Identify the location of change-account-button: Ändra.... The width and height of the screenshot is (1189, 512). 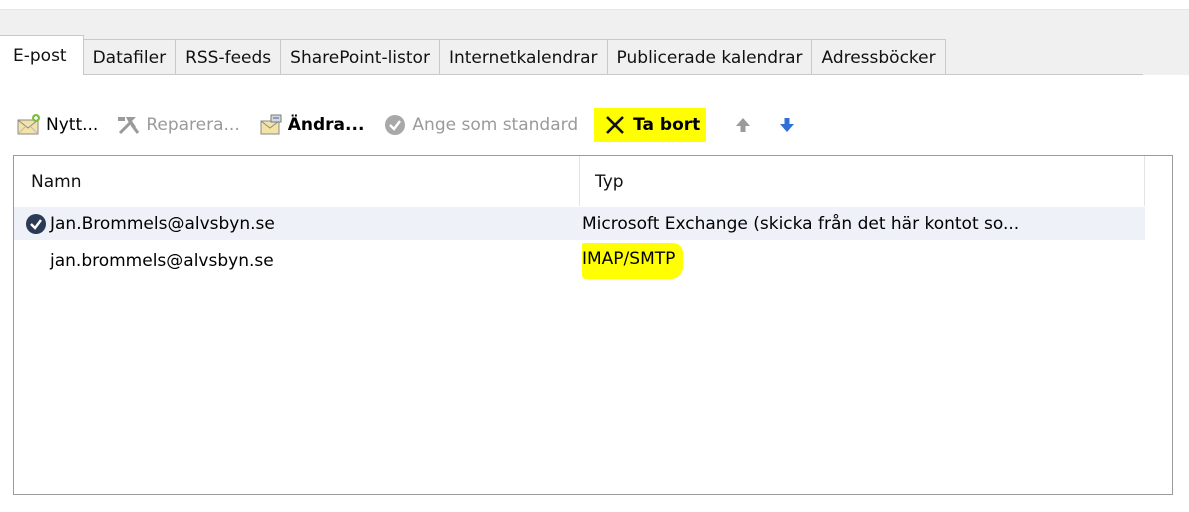
(311, 125).